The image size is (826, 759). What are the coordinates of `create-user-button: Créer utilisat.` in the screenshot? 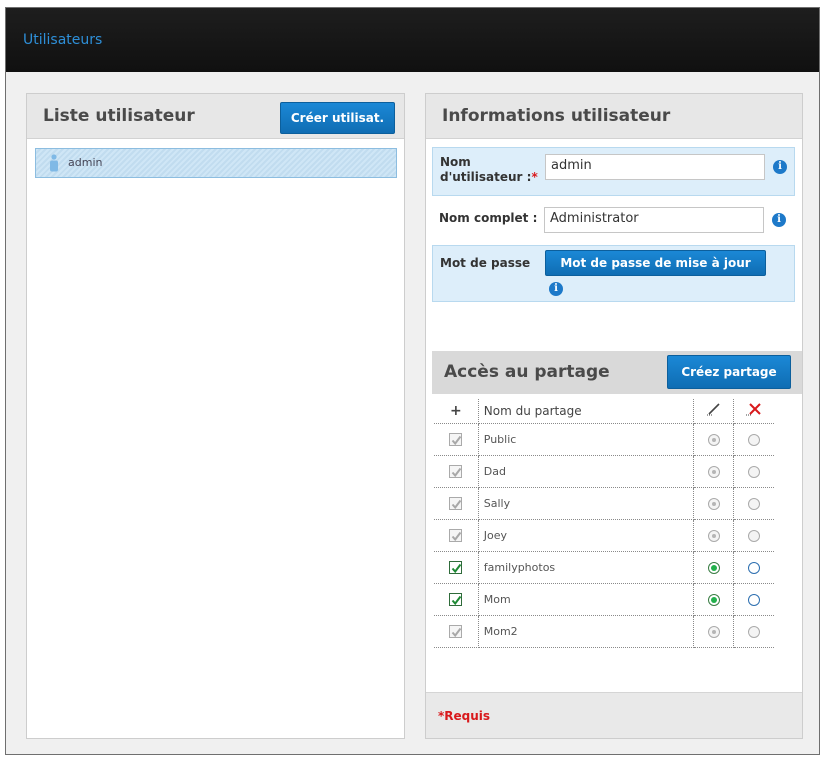 It's located at (337, 118).